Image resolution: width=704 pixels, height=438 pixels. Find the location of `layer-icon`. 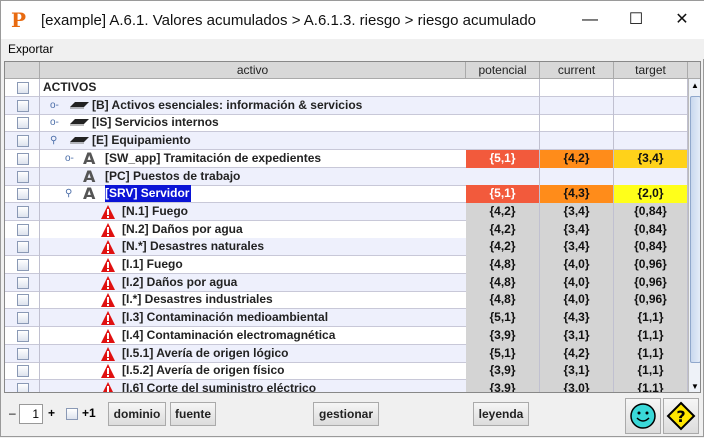

layer-icon is located at coordinates (79, 140).